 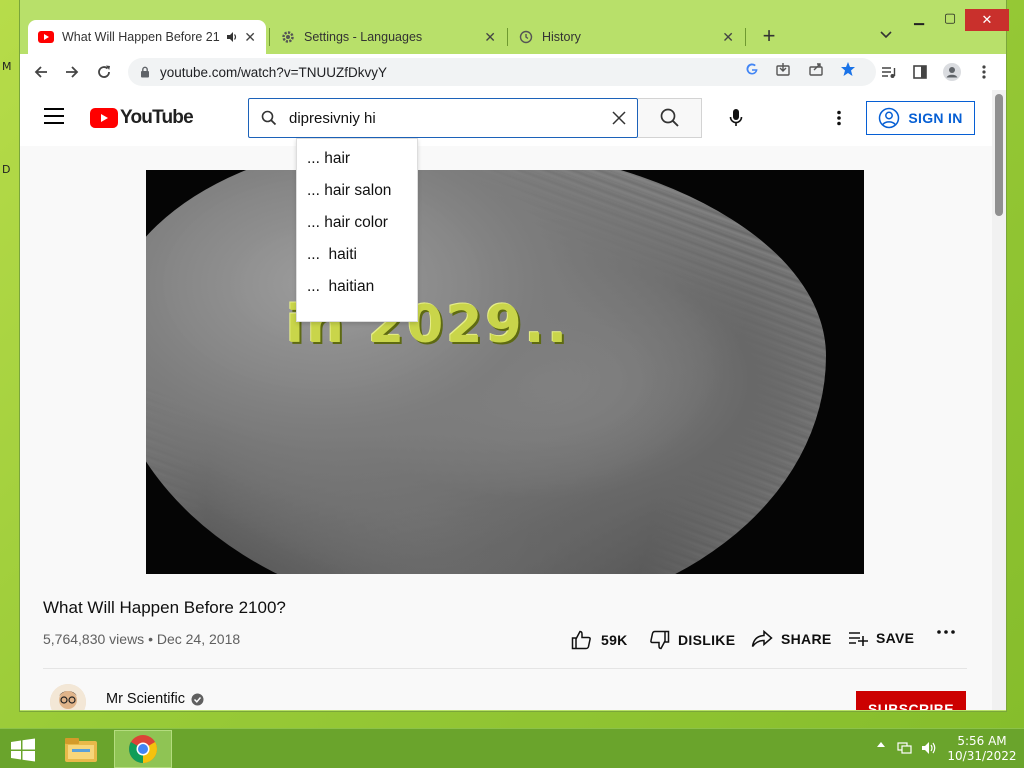 I want to click on browser-menu-icon, so click(x=984, y=72).